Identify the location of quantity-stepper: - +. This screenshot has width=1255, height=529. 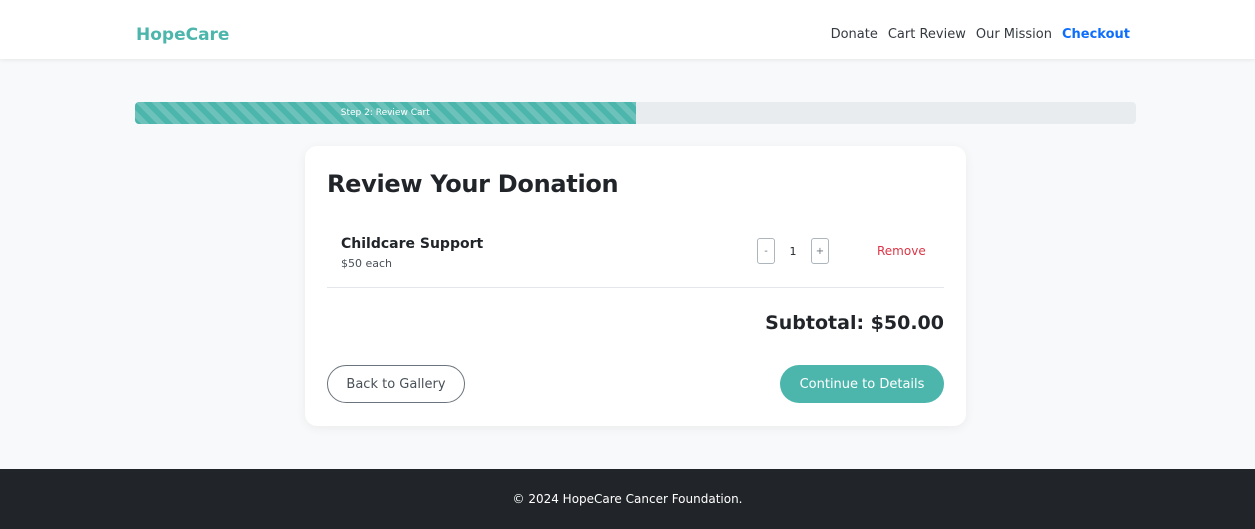
(793, 251).